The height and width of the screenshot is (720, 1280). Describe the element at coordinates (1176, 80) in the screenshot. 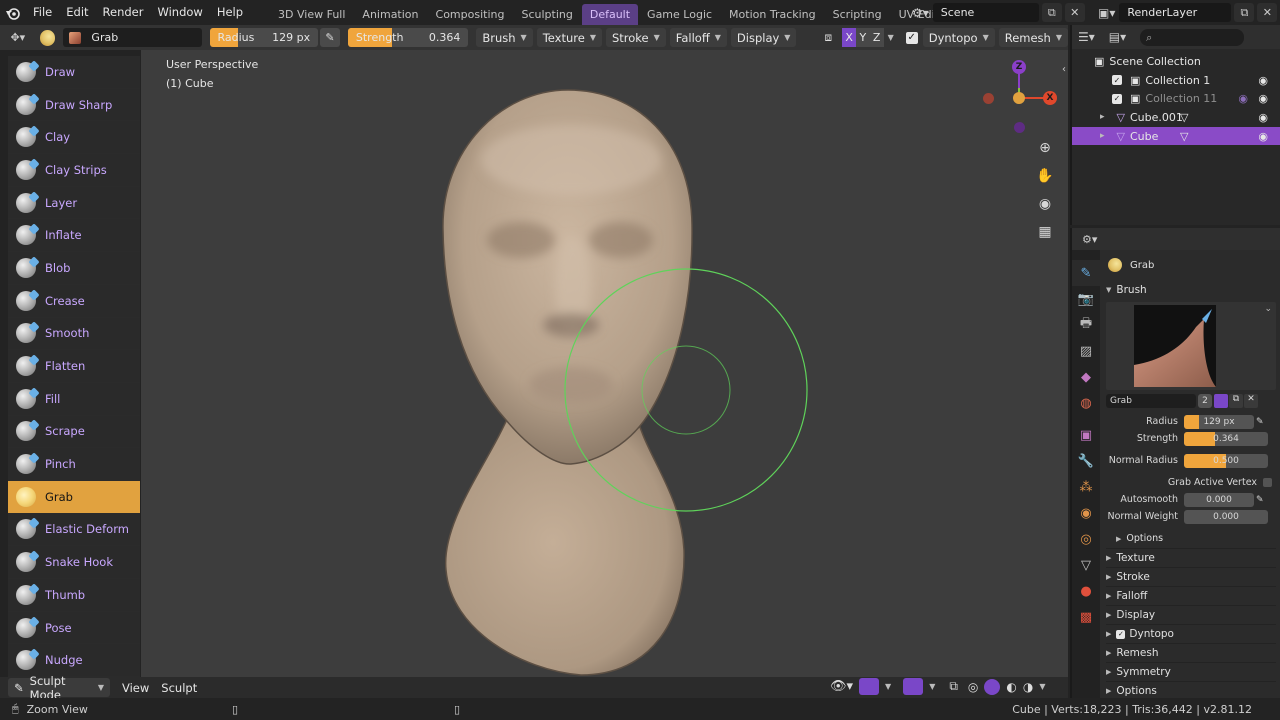

I see `outliner-item: ✓ ▣ Collection 1 ◉` at that location.